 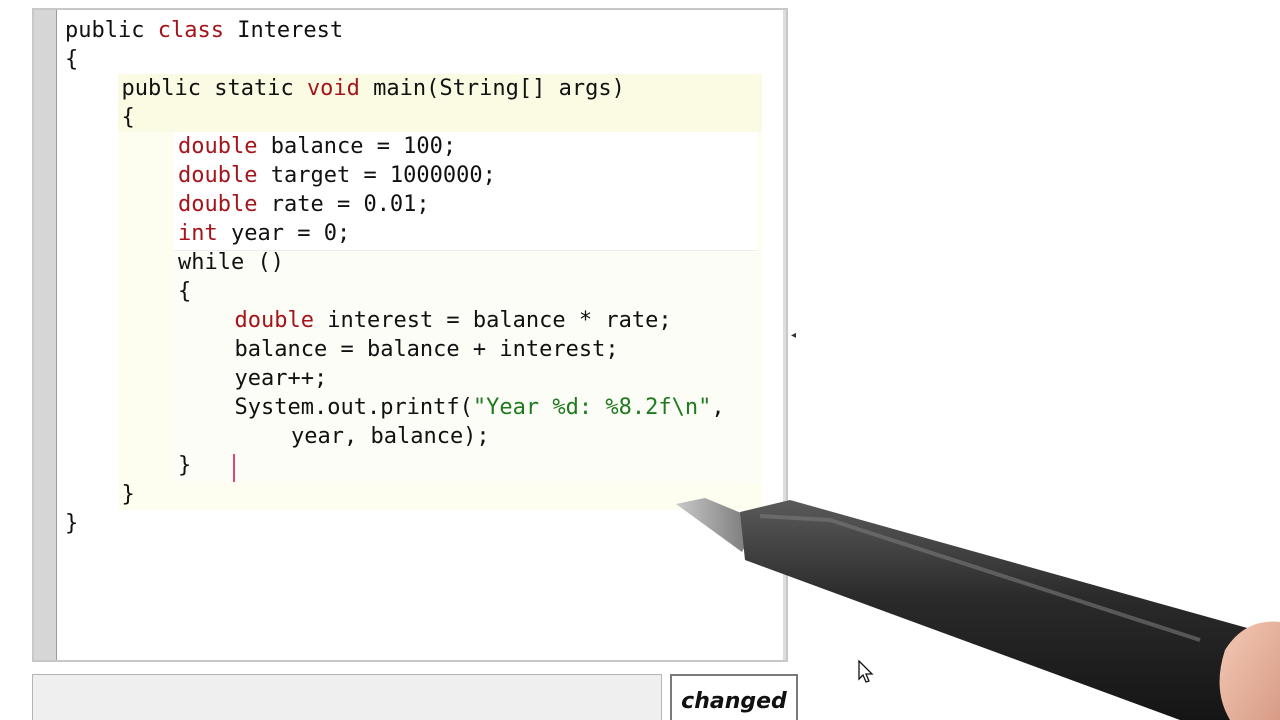 What do you see at coordinates (592, 407) in the screenshot?
I see `code-string: "Year %d: %8.2f\n"` at bounding box center [592, 407].